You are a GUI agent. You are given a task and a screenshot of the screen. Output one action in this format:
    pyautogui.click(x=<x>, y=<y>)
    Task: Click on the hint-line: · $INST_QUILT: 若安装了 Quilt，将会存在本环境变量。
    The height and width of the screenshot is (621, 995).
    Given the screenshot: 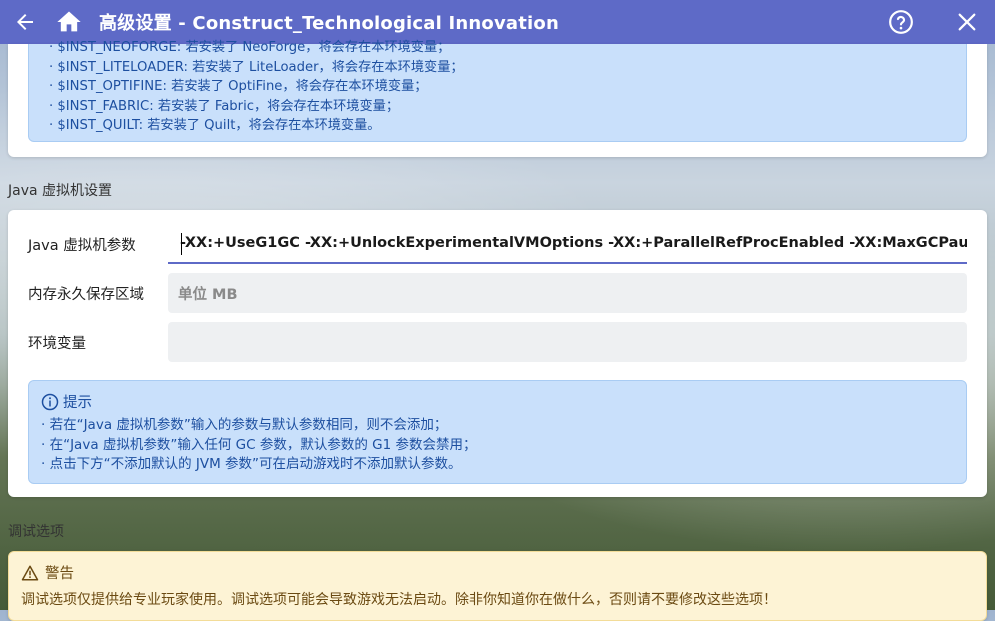 What is the action you would take?
    pyautogui.click(x=215, y=126)
    